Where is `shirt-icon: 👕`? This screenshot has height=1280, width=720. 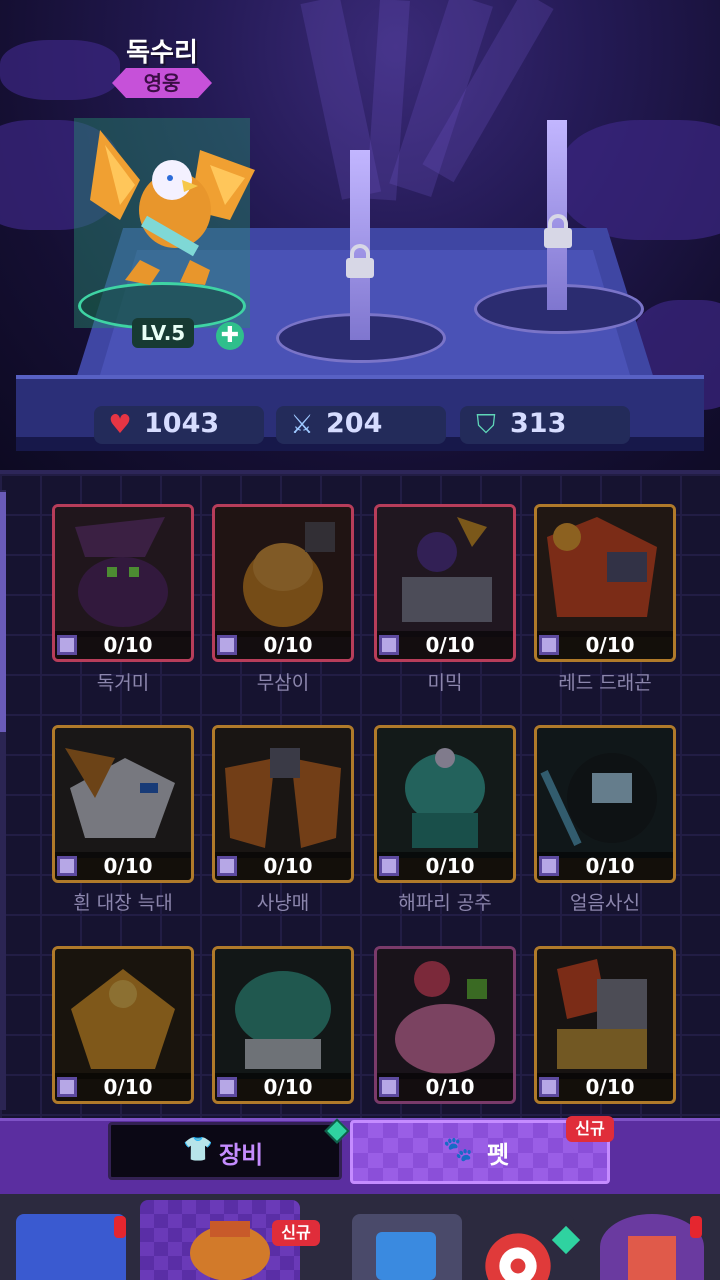
shirt-icon: 👕 is located at coordinates (198, 1149).